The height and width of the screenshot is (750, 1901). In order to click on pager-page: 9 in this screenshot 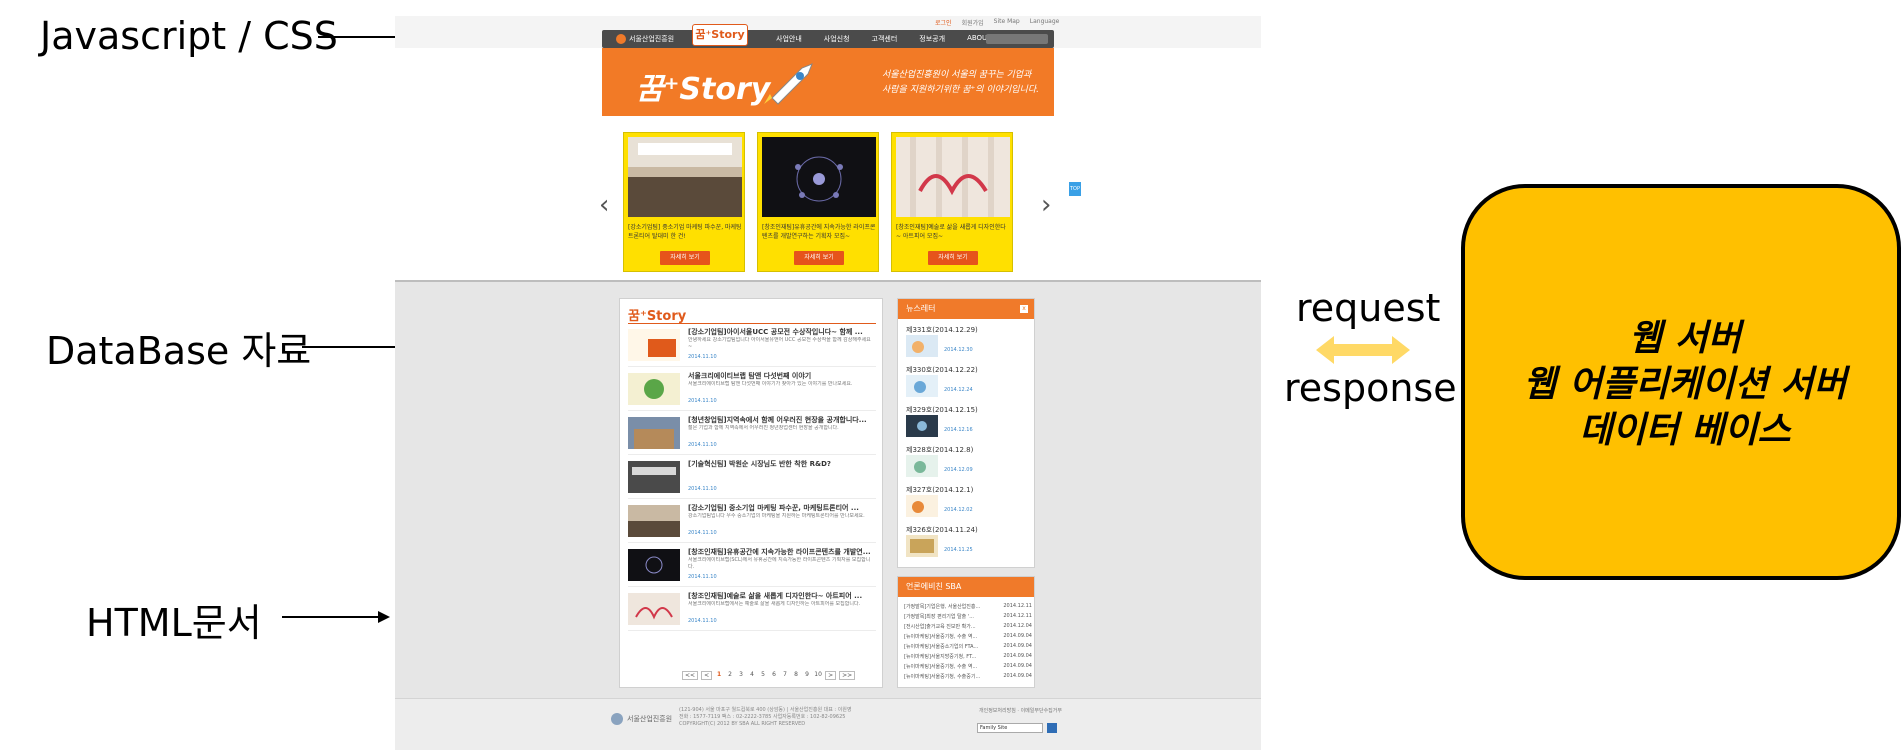, I will do `click(807, 675)`.